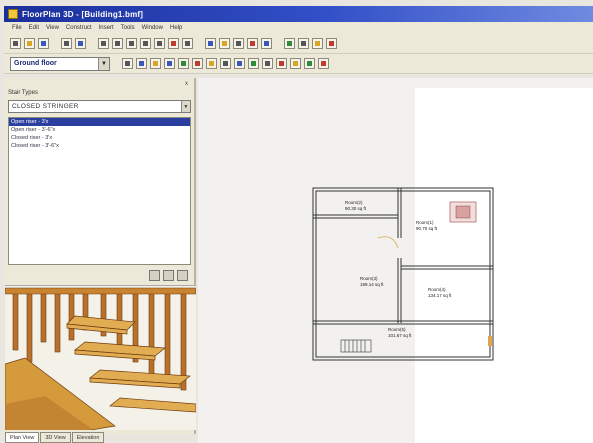 The width and height of the screenshot is (593, 443). I want to click on door-icon, so click(155, 63).